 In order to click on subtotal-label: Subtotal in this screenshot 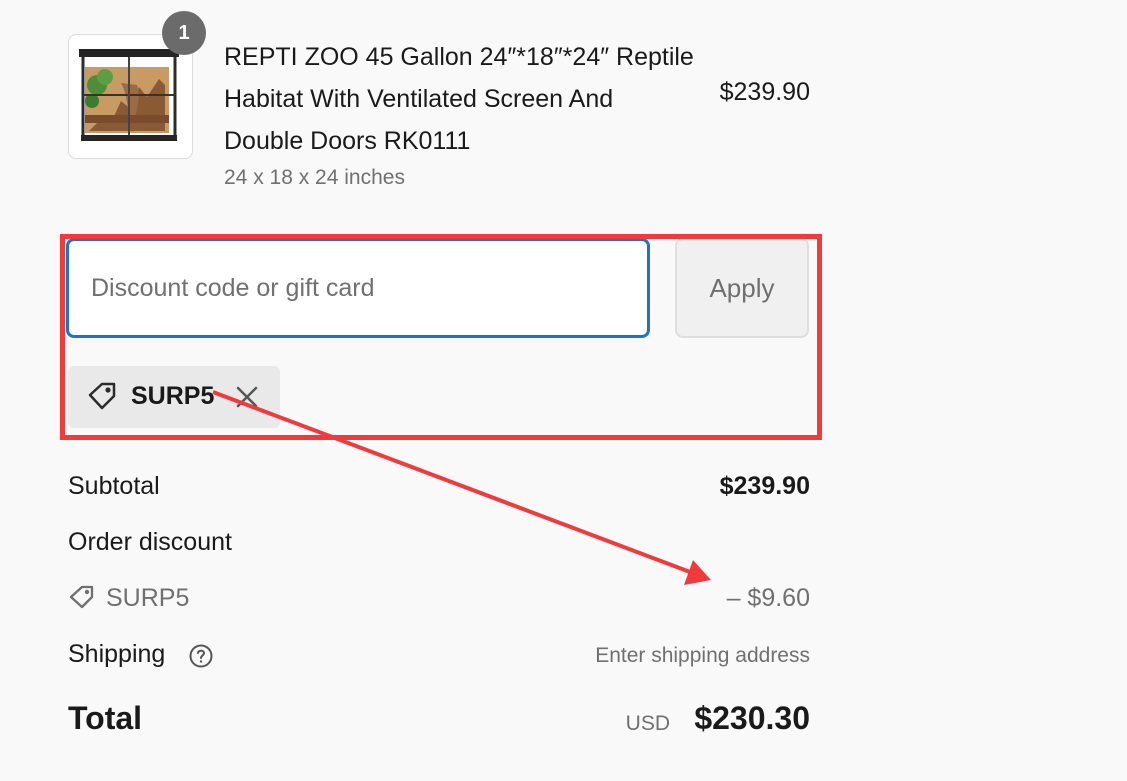, I will do `click(114, 486)`.